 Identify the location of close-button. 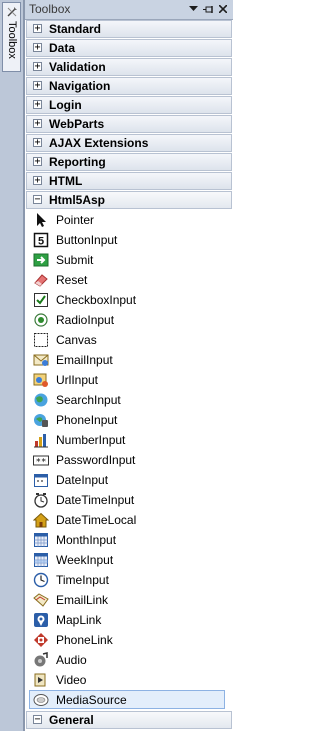
(223, 9).